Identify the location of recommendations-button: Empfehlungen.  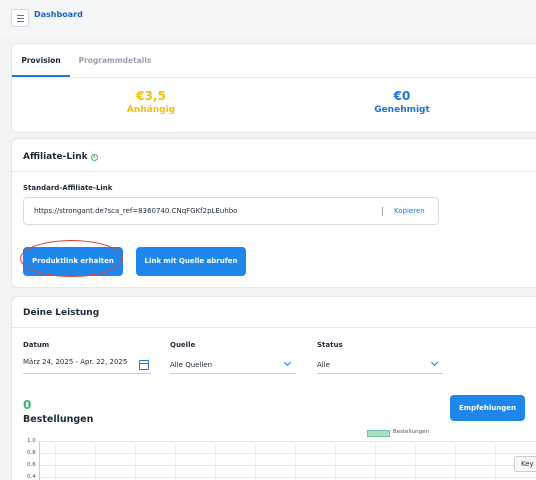
(487, 408).